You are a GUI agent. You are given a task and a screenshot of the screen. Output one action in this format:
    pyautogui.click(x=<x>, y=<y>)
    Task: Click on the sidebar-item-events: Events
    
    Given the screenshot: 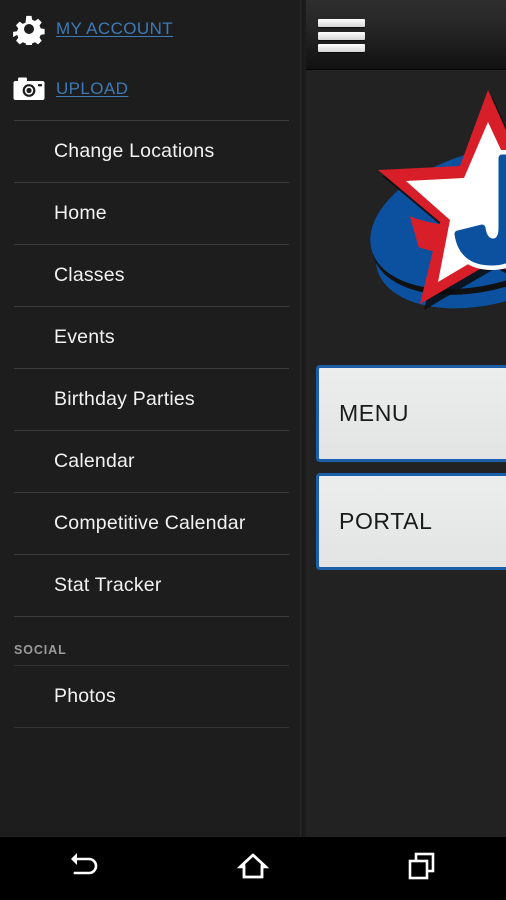 What is the action you would take?
    pyautogui.click(x=151, y=337)
    